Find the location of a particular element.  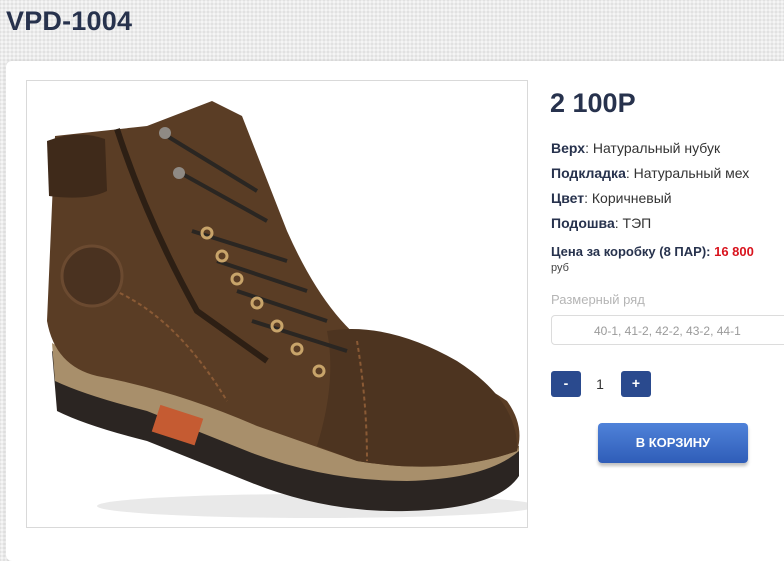

attribute-value: Коричневый is located at coordinates (631, 198).